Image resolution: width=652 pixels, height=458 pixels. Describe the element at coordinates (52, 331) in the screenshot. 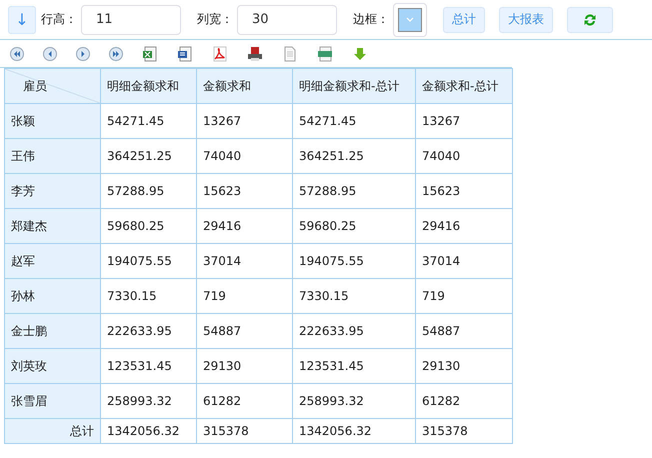

I see `row-header-cell: 金士鹏` at that location.